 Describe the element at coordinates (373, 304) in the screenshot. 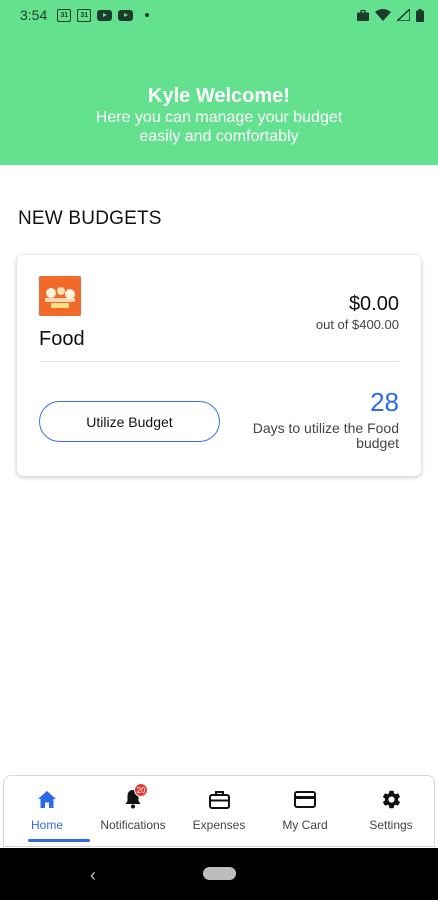

I see `budget-amount: $0.00` at that location.